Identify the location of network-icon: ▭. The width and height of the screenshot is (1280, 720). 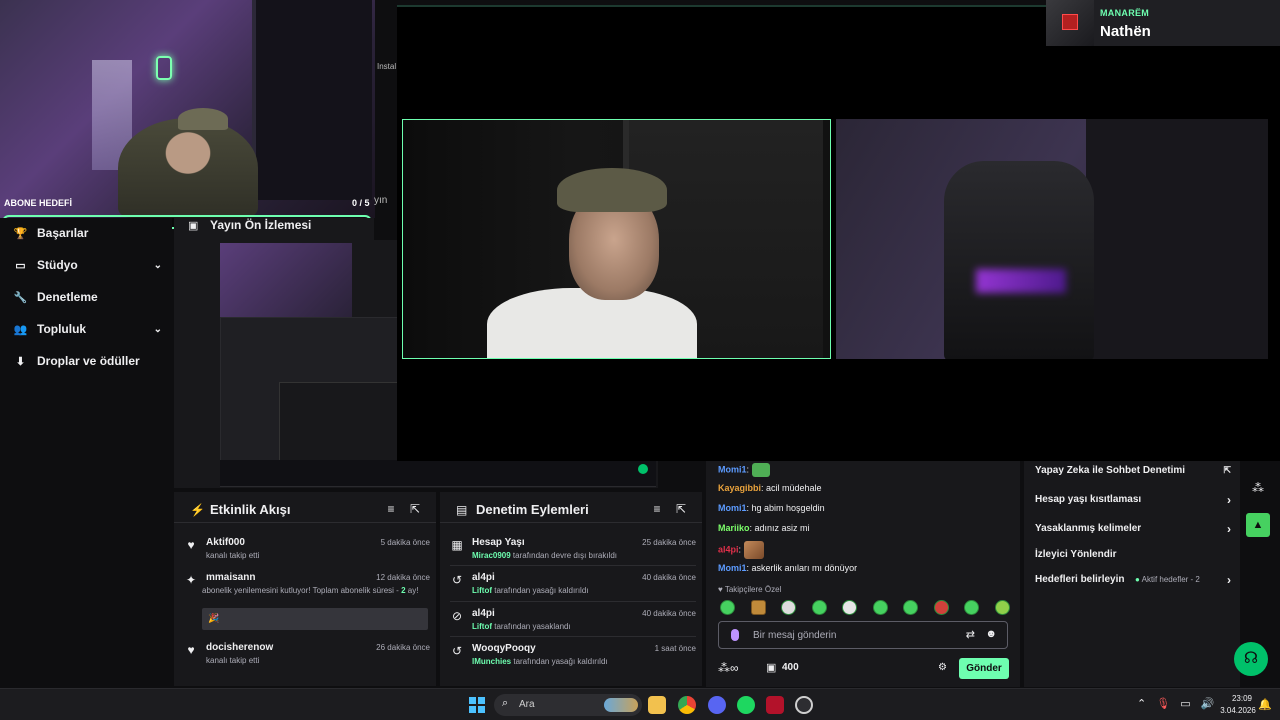
(1185, 703).